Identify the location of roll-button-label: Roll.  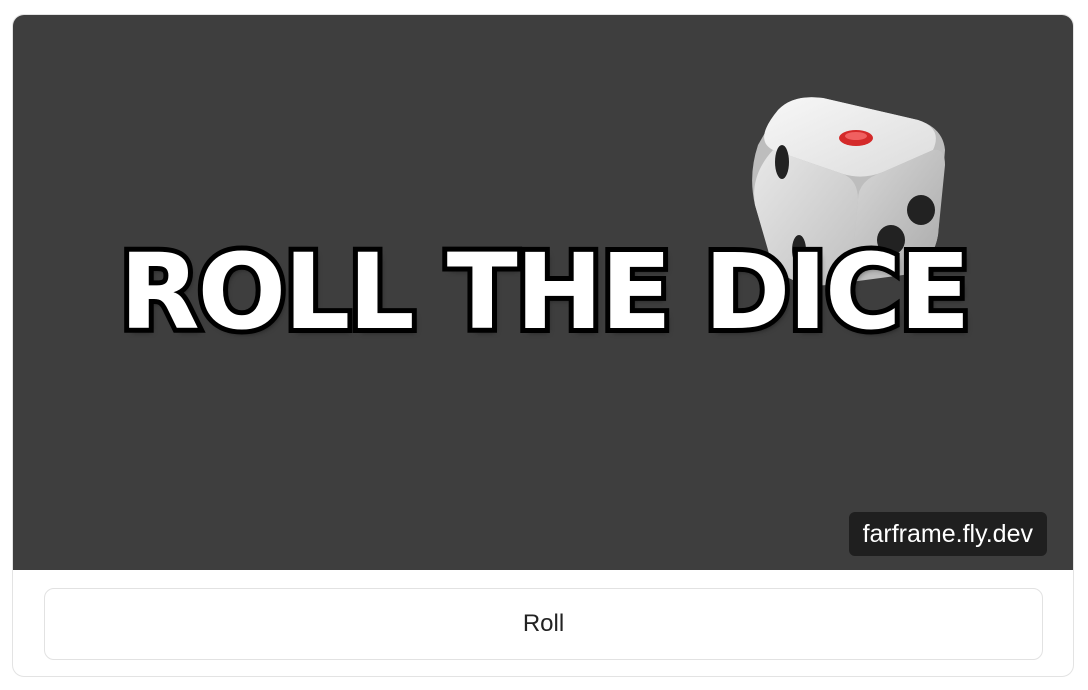
(543, 623).